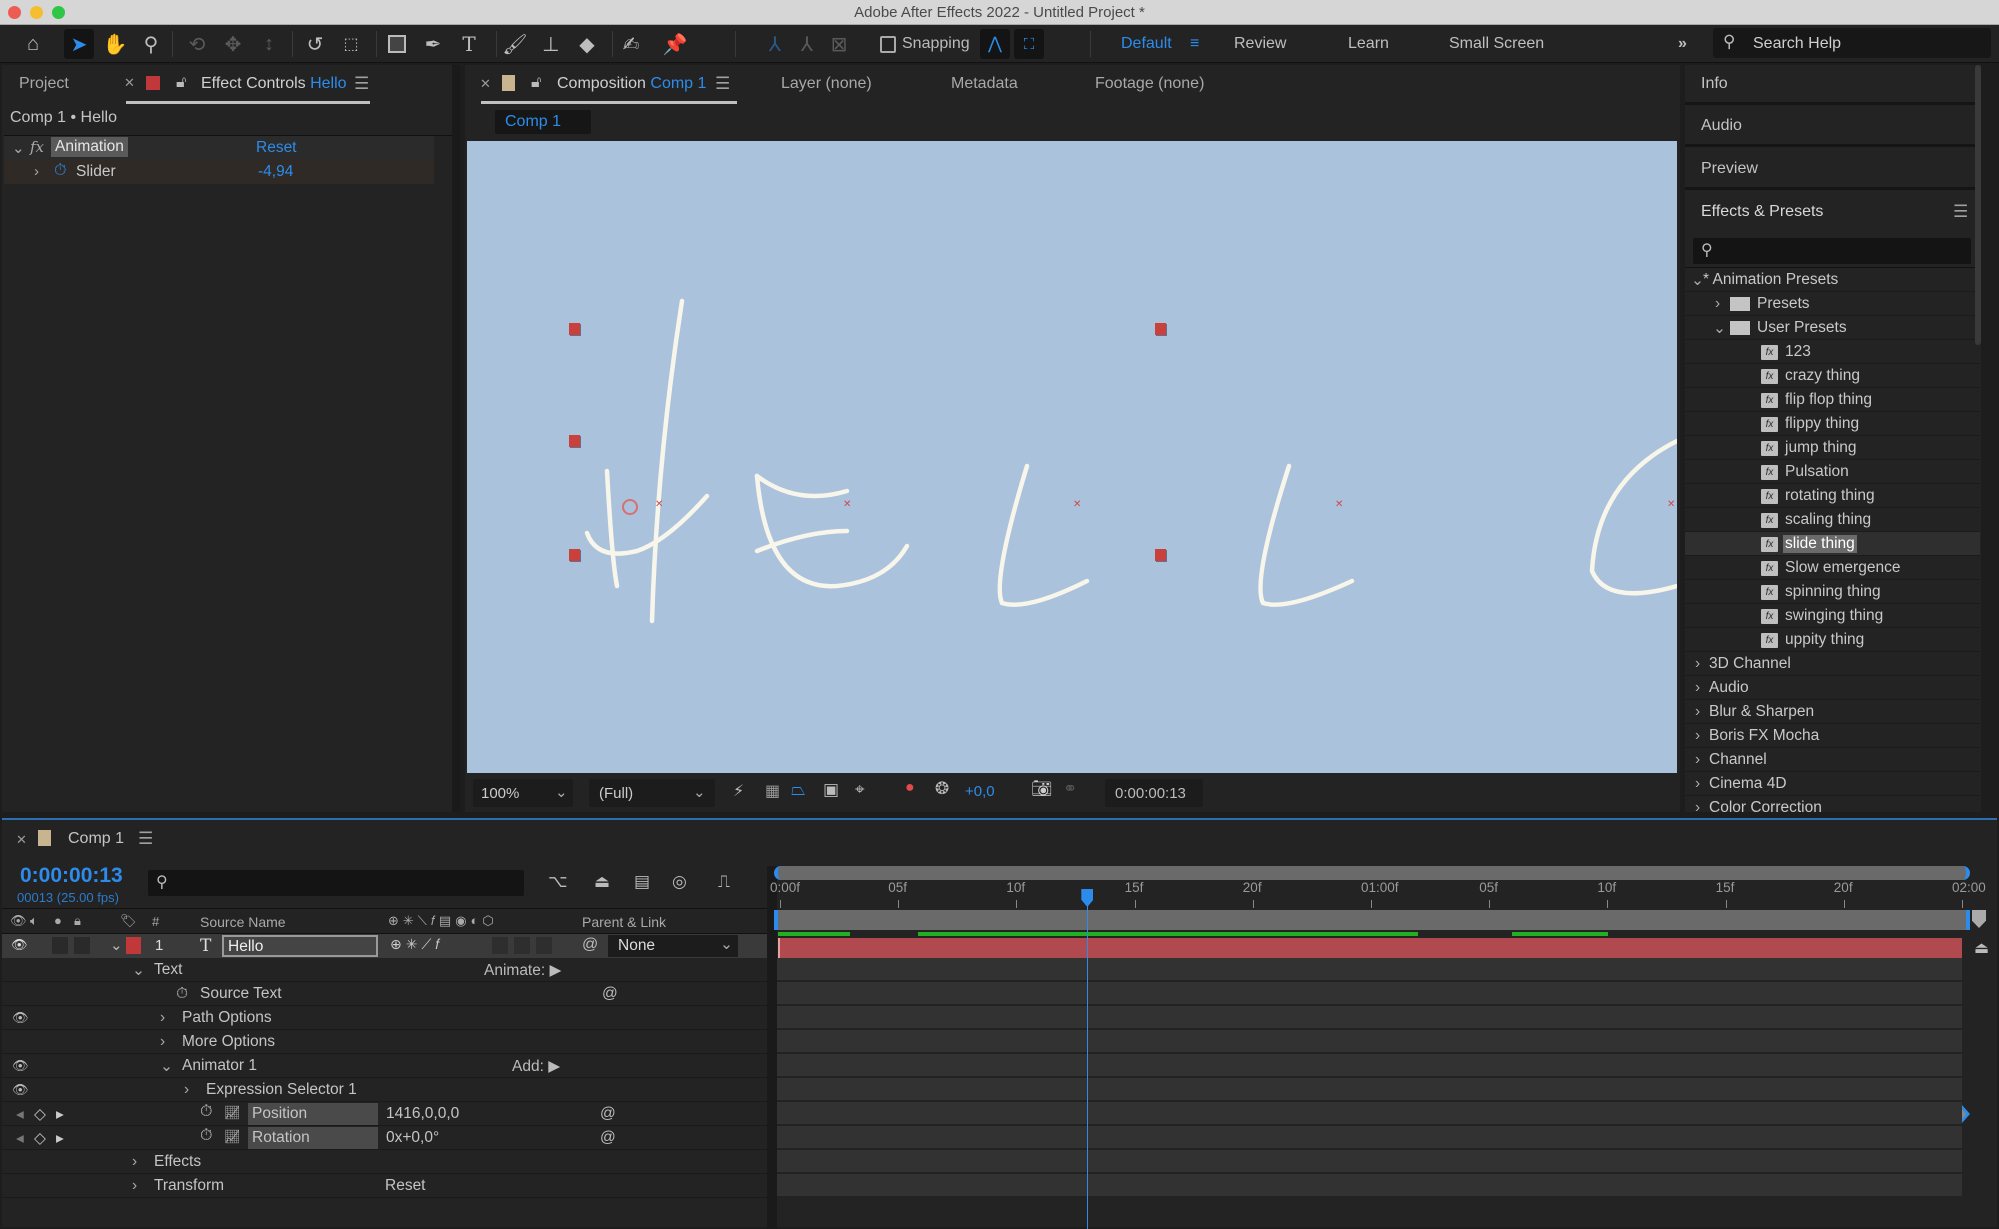 Image resolution: width=1999 pixels, height=1229 pixels. I want to click on channel-icon: ●, so click(910, 788).